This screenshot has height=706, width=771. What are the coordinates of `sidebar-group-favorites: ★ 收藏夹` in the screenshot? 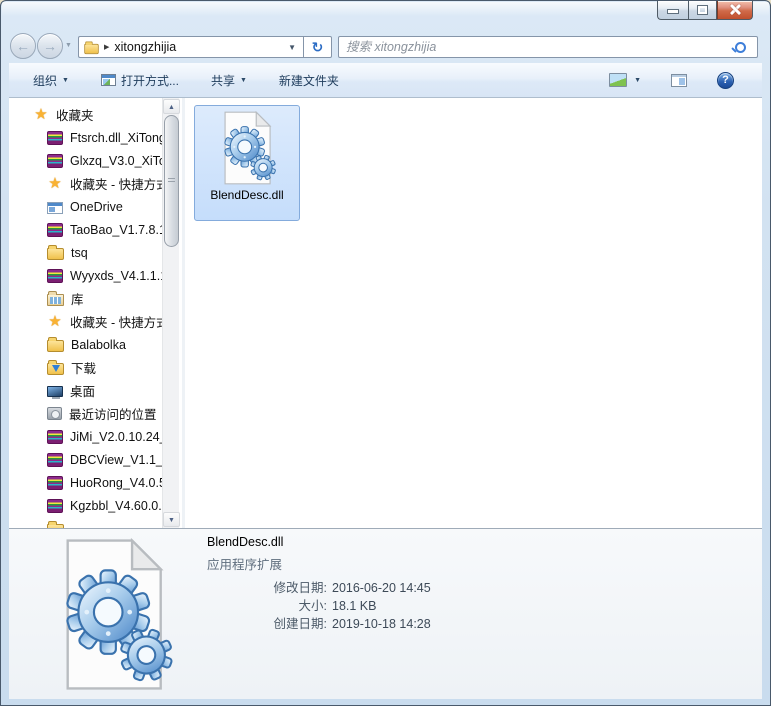 It's located at (85, 114).